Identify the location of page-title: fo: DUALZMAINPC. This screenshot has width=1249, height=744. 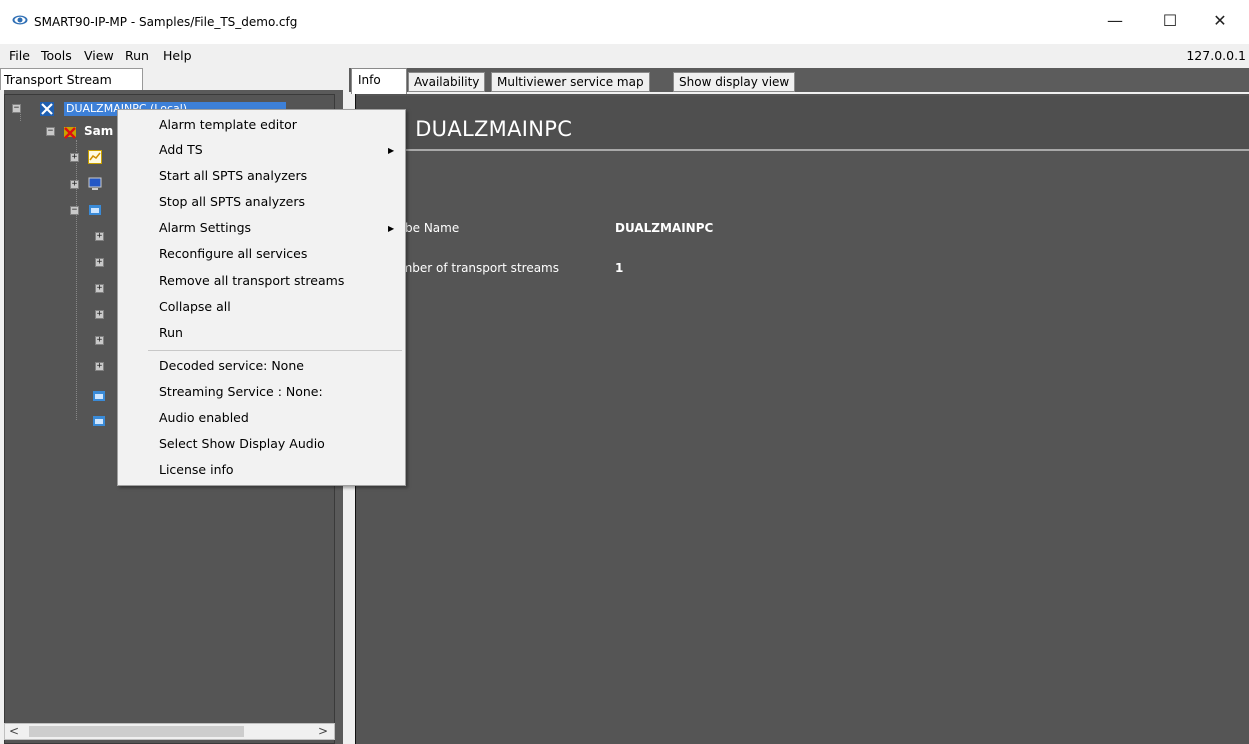
(476, 129).